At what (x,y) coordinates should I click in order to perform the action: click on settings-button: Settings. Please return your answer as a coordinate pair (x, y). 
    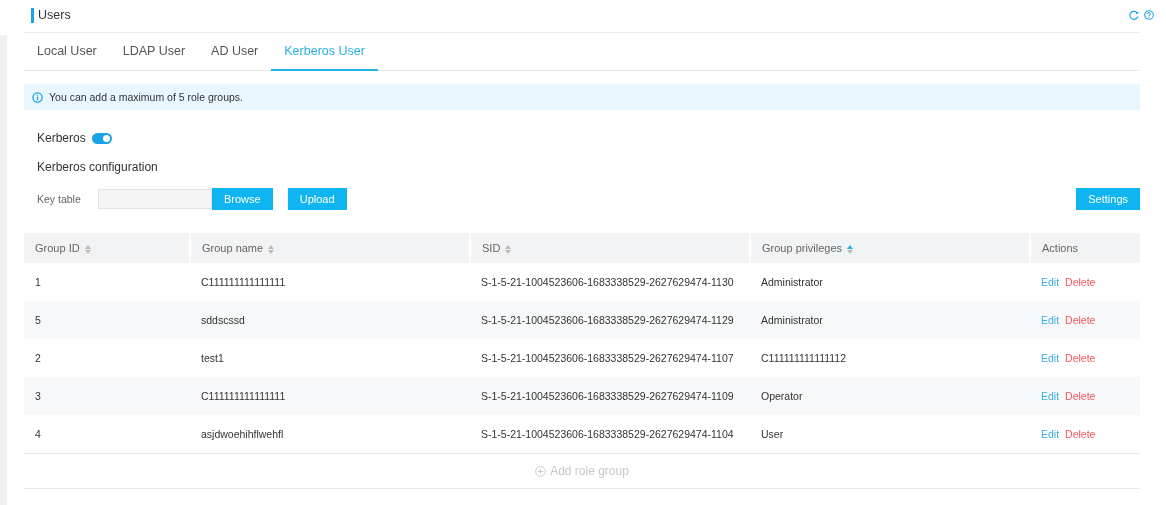
    Looking at the image, I should click on (1108, 199).